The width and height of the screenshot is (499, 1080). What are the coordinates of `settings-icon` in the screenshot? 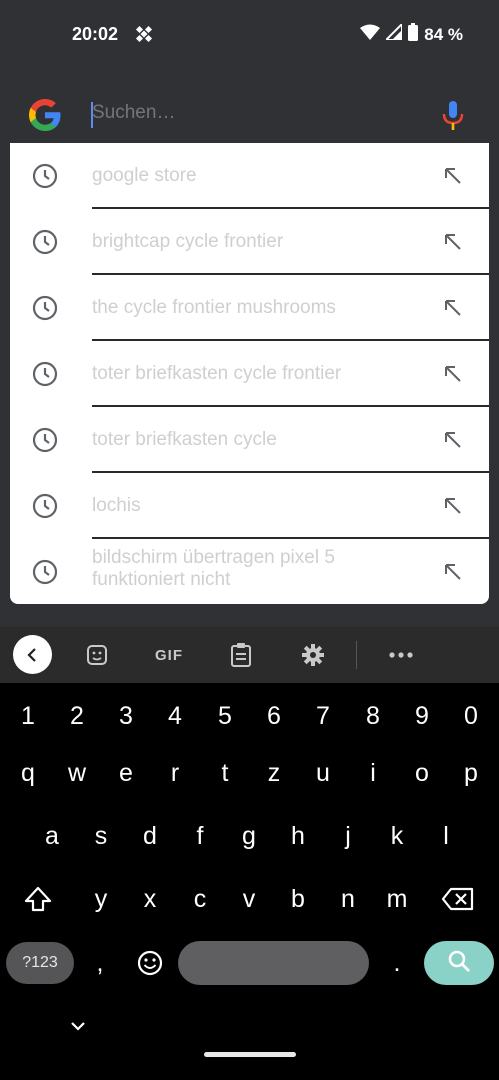 It's located at (313, 655).